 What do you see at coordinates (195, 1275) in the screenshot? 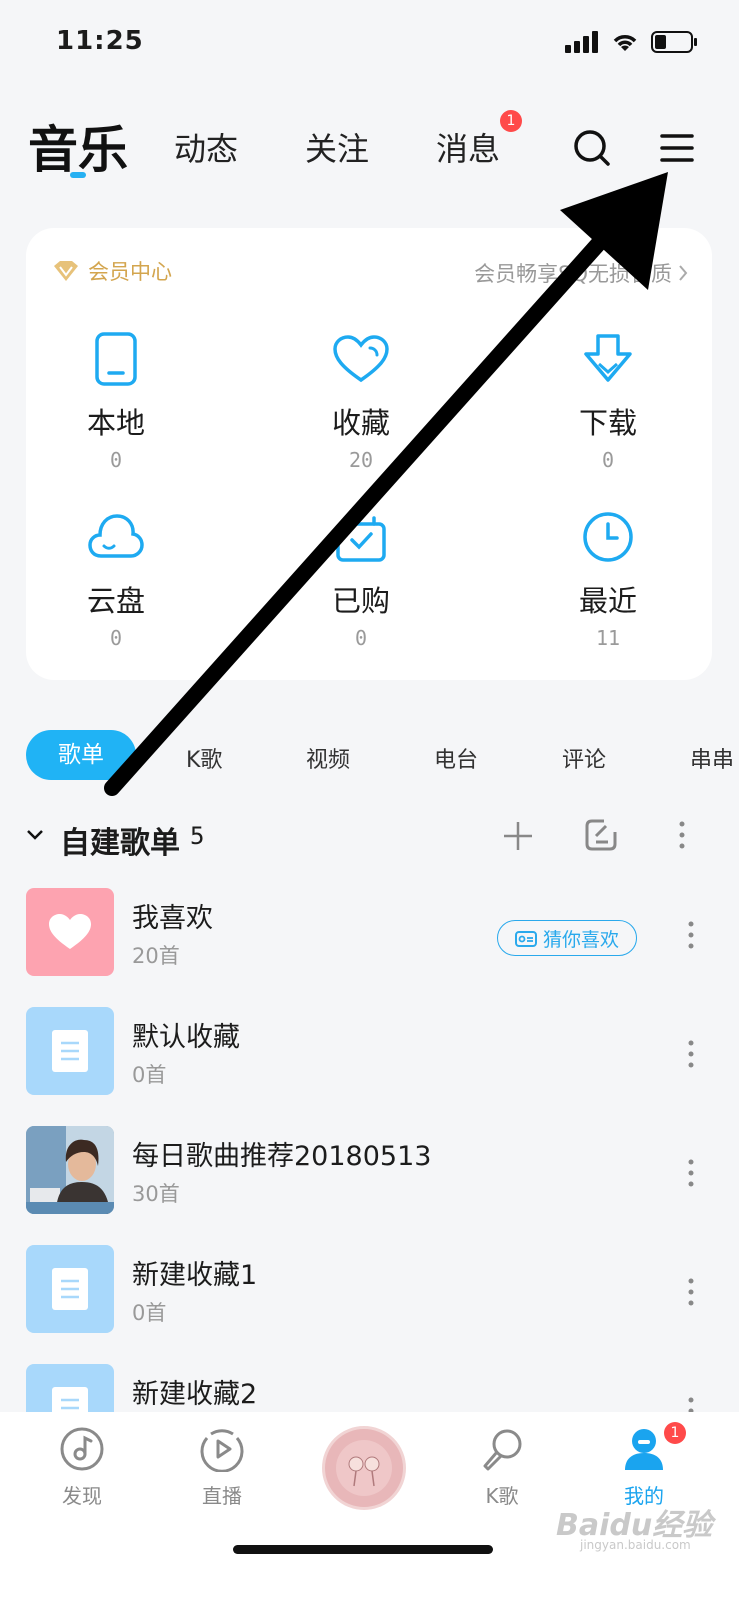
I see `playlist-name: 新建收藏1` at bounding box center [195, 1275].